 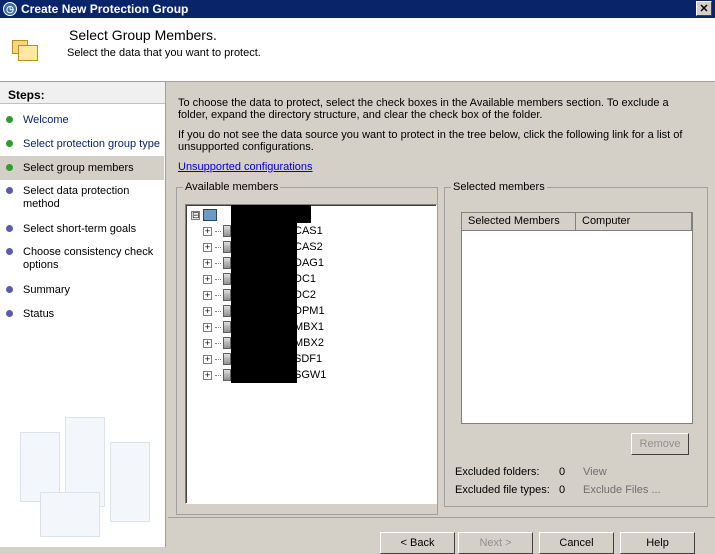 What do you see at coordinates (47, 290) in the screenshot?
I see `step-label: Summary` at bounding box center [47, 290].